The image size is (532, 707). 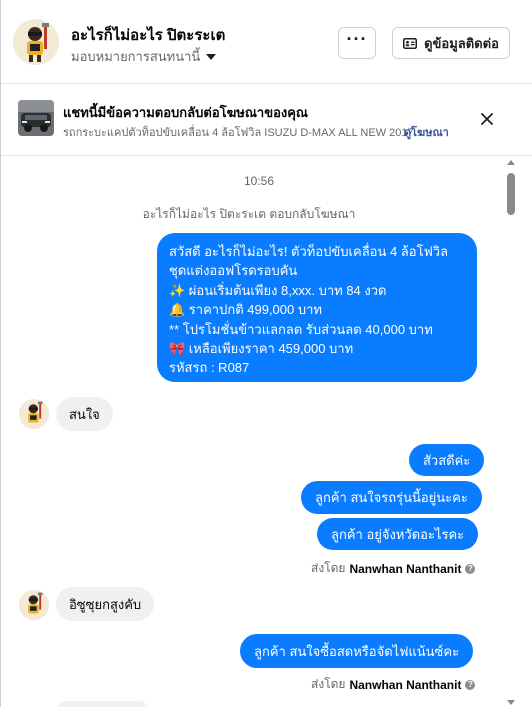 What do you see at coordinates (278, 290) in the screenshot?
I see `ad-message-line: ✨ ผ่อนเริ่มต้นเพียง 8,xxx. บาท 84 งวด` at bounding box center [278, 290].